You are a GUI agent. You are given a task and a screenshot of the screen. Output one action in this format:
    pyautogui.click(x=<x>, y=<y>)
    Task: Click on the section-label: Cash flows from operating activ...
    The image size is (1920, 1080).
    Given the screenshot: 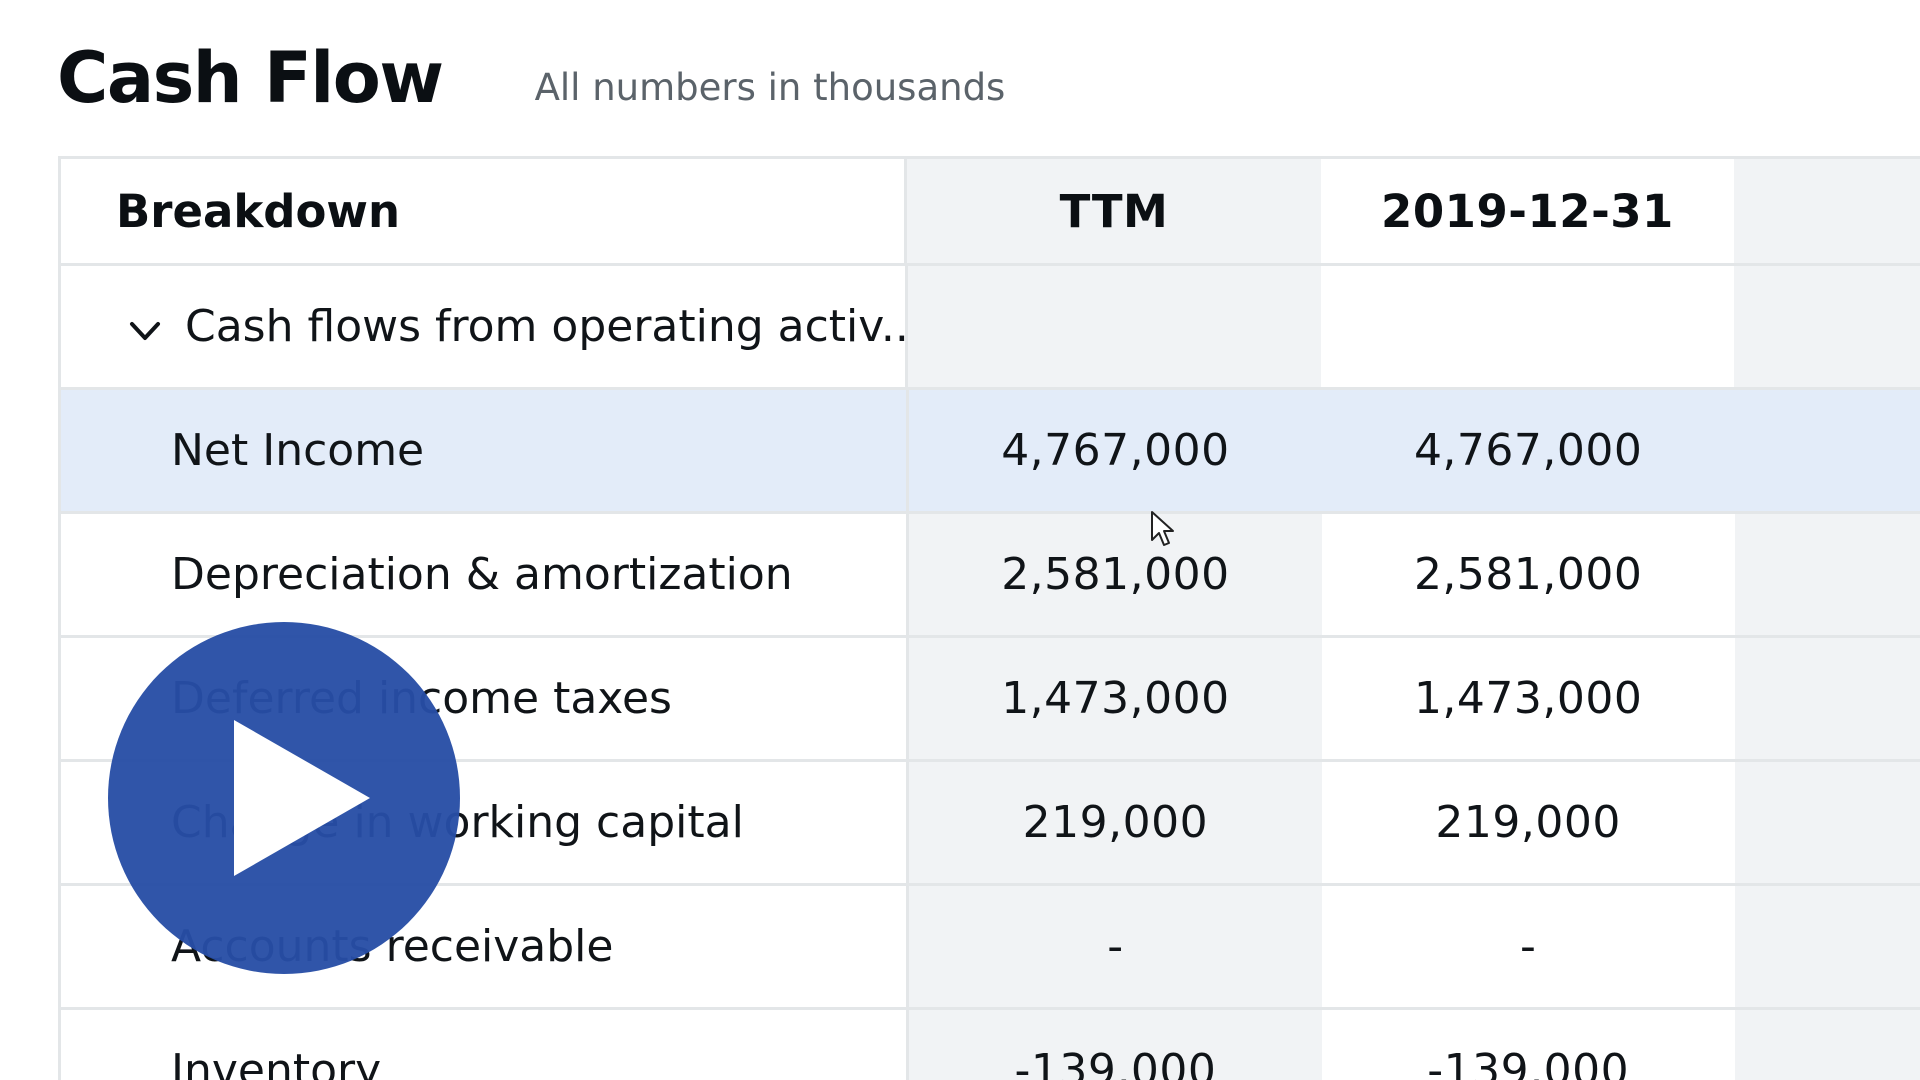 What is the action you would take?
    pyautogui.click(x=546, y=326)
    